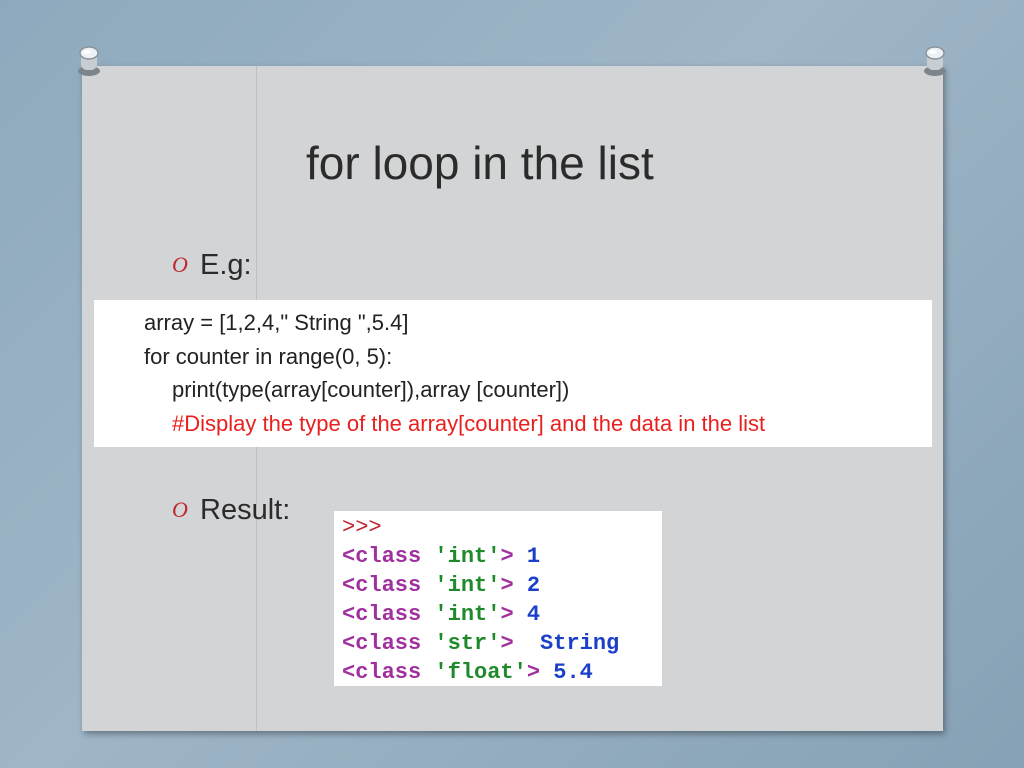 Image resolution: width=1024 pixels, height=768 pixels. I want to click on output-row: <class 'int'> 1, so click(441, 557).